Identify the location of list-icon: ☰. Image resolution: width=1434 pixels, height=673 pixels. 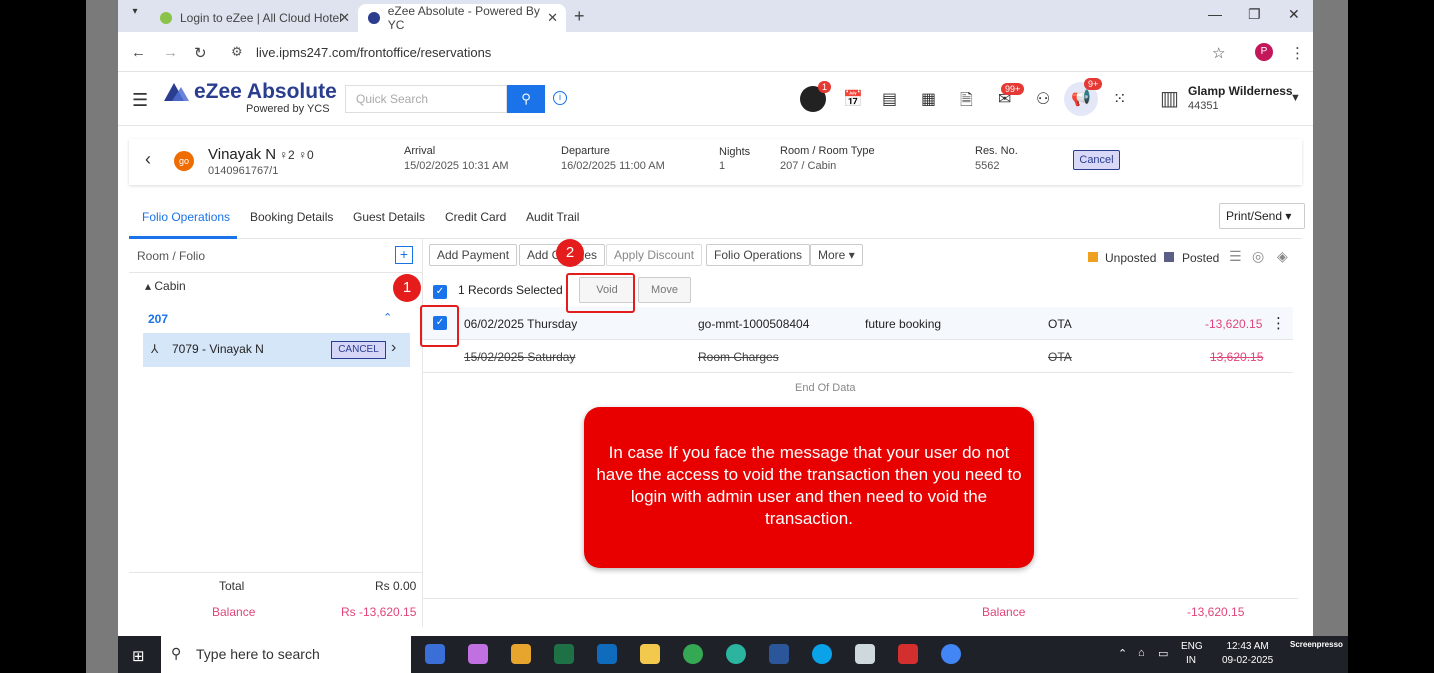
(1235, 256).